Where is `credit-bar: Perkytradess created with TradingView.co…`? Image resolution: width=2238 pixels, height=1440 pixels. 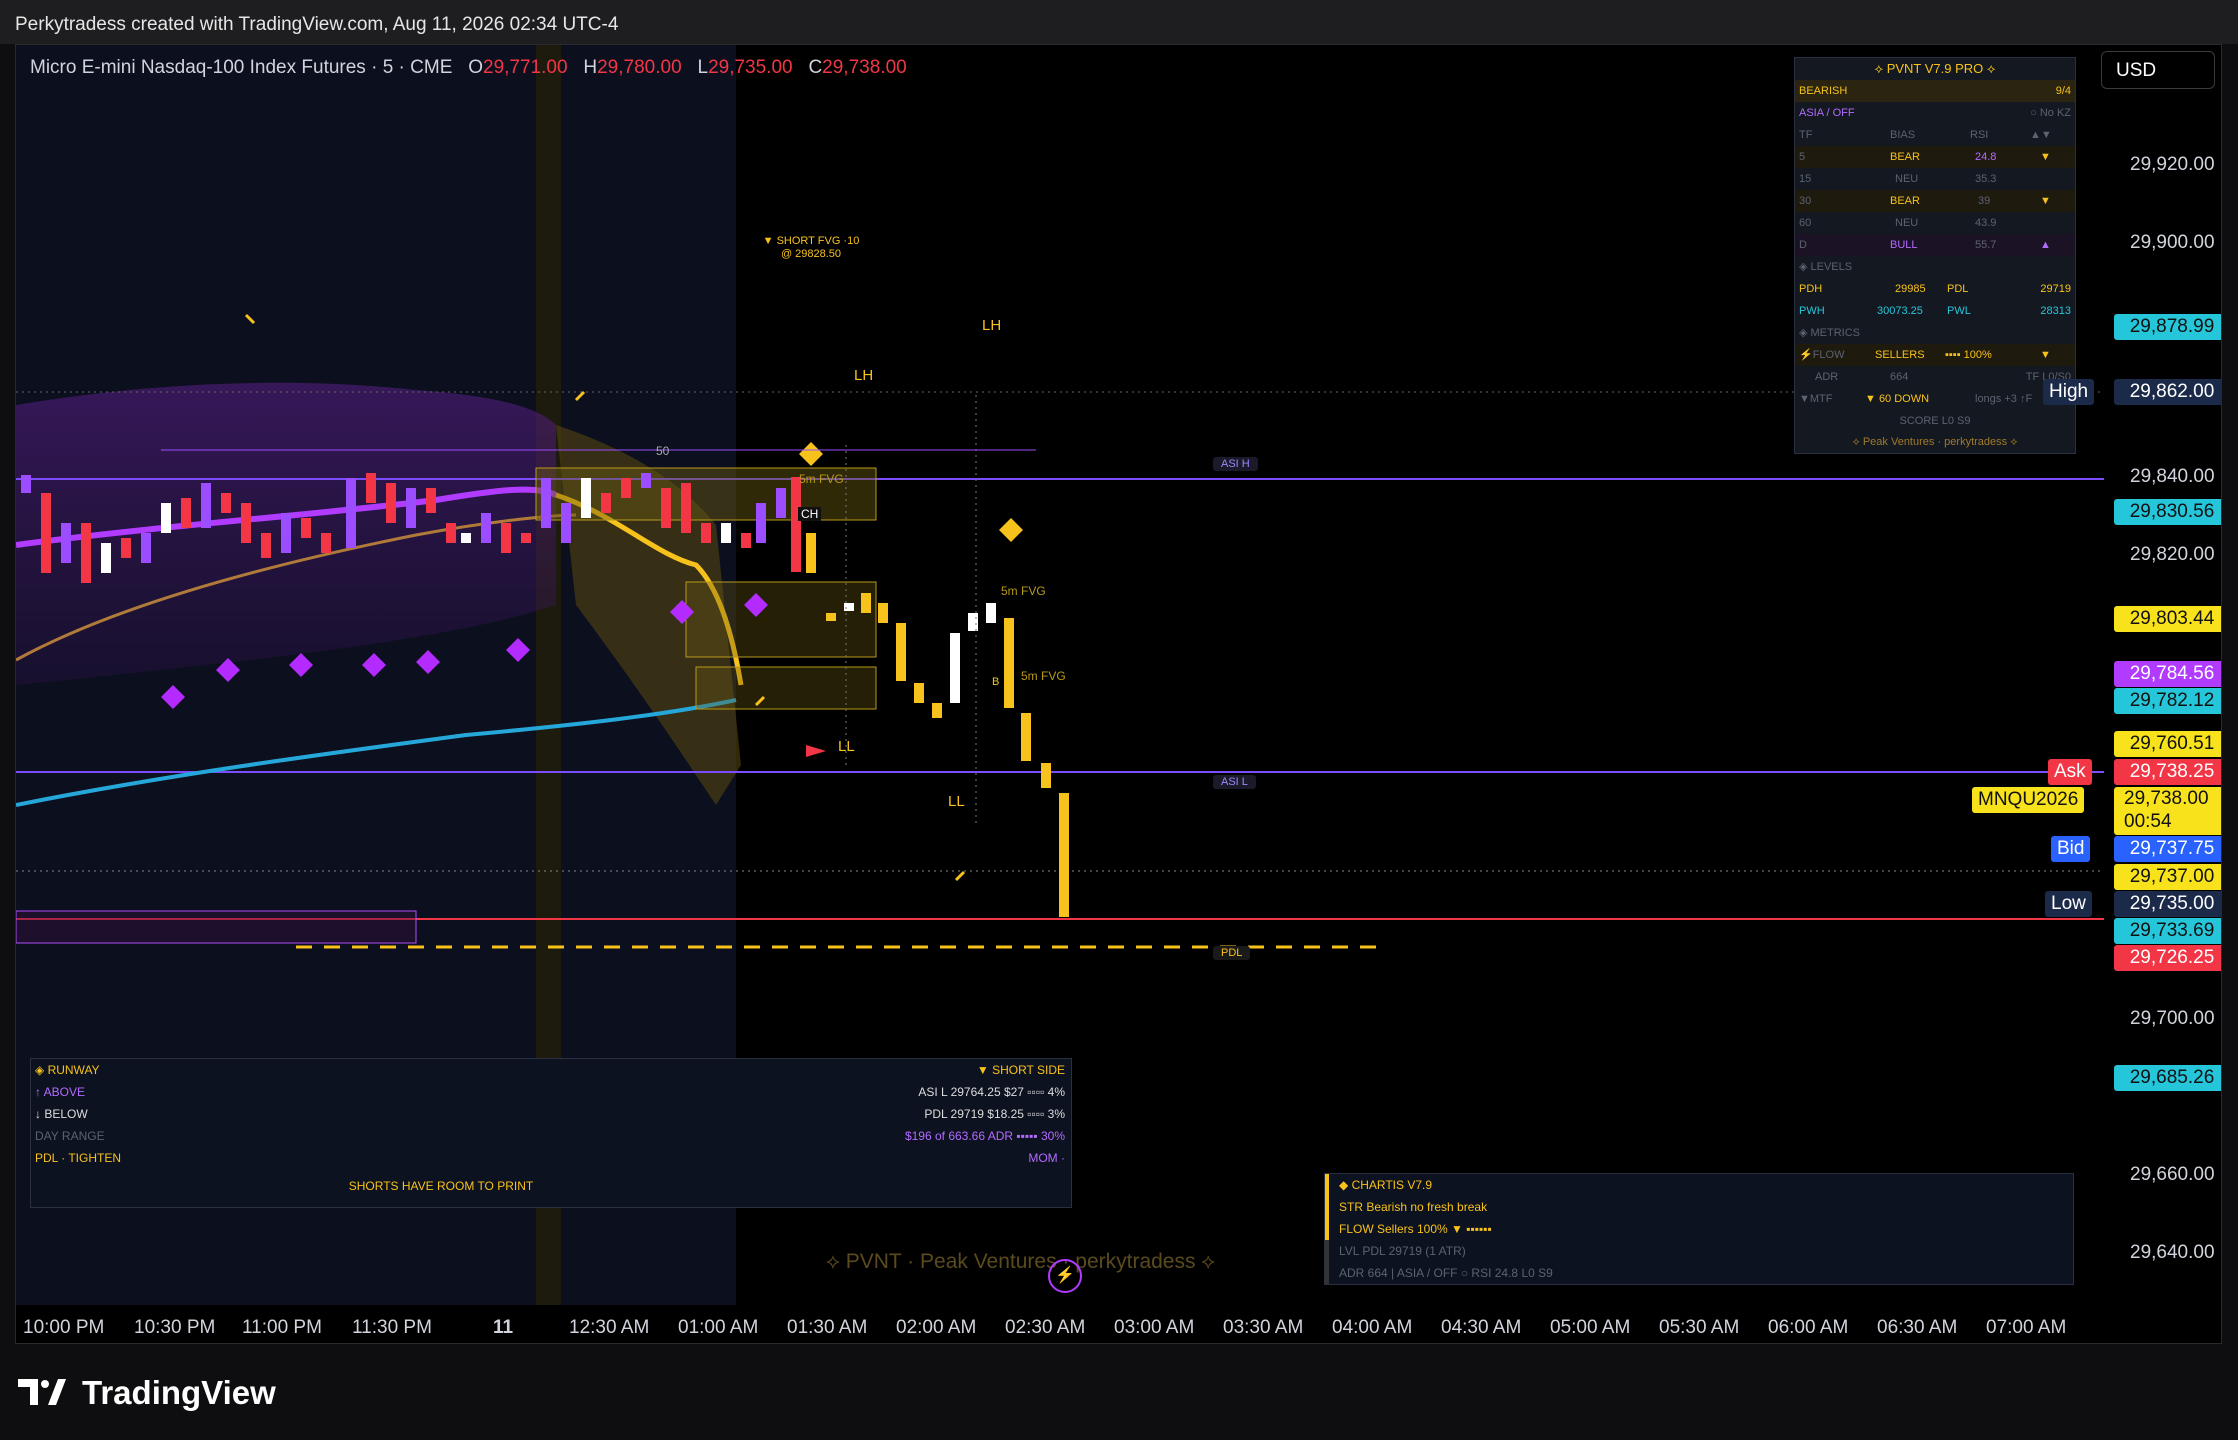
credit-bar: Perkytradess created with TradingView.co… is located at coordinates (1119, 22).